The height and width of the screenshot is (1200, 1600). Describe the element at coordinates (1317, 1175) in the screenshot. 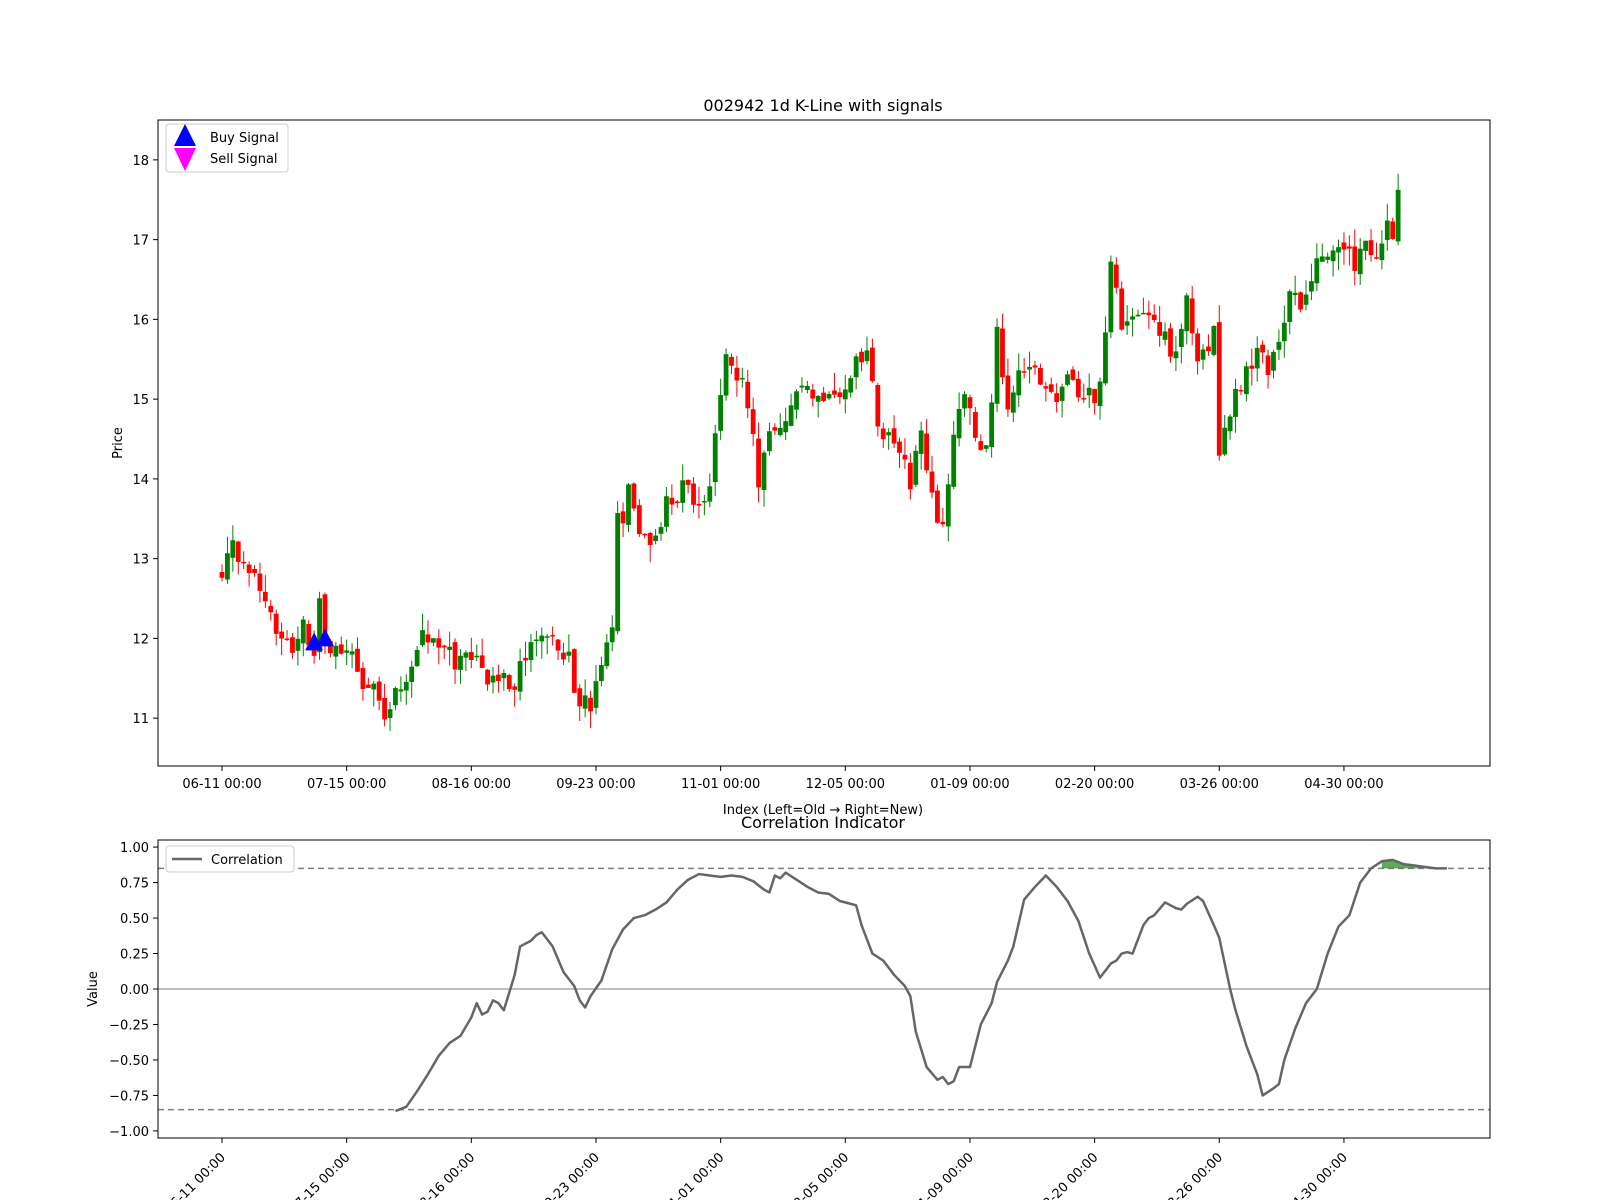

I see `correlation-x-tick-label: 04-30 00:00` at that location.